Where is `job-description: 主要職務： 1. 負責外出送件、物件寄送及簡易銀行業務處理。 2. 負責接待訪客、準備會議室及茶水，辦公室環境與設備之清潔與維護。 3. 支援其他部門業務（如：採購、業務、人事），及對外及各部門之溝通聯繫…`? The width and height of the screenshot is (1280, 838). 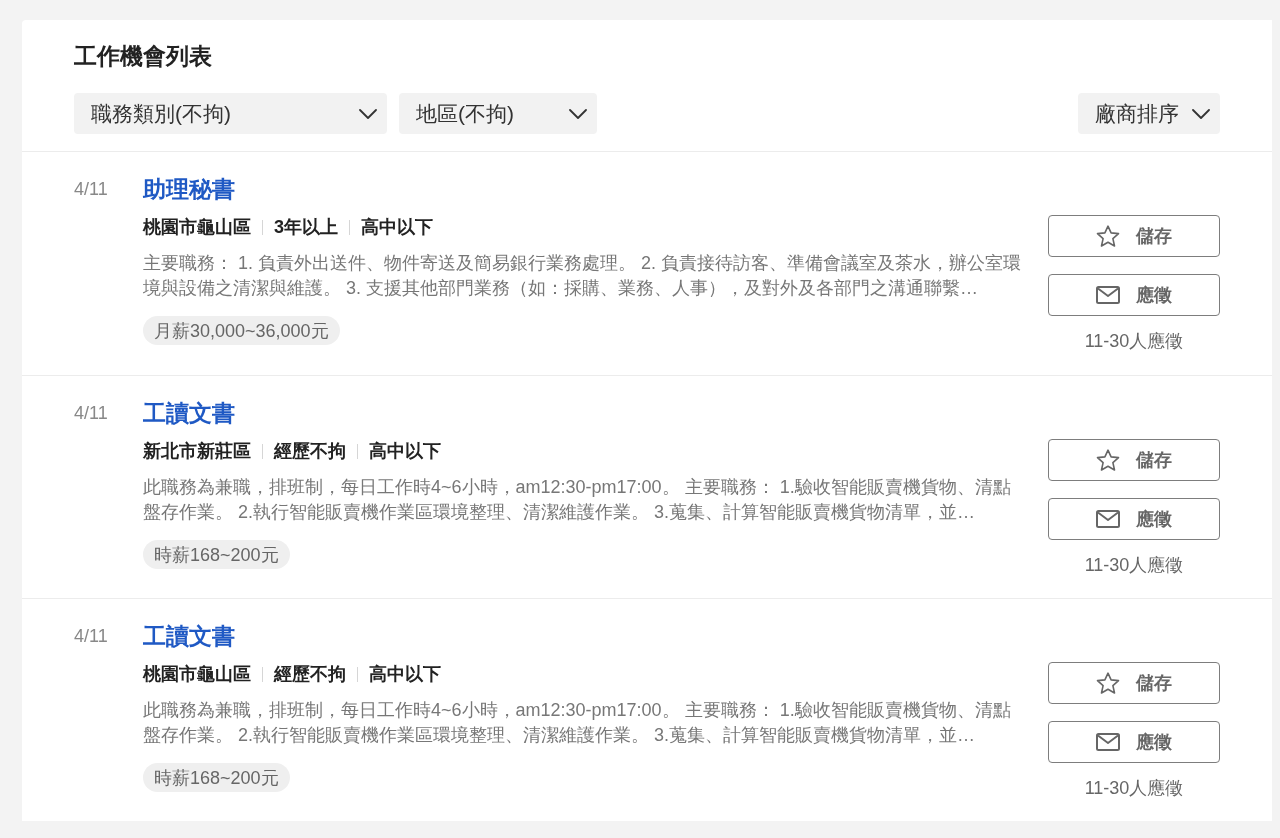
job-description: 主要職務： 1. 負責外出送件、物件寄送及簡易銀行業務處理。 2. 負責接待訪客、準備會議室及茶水，辦公室環境與設備之清潔與維護。 3. 支援其他部門業務（如：採購、業務、人事），及對外及各部門之溝通聯繫… is located at coordinates (583, 276).